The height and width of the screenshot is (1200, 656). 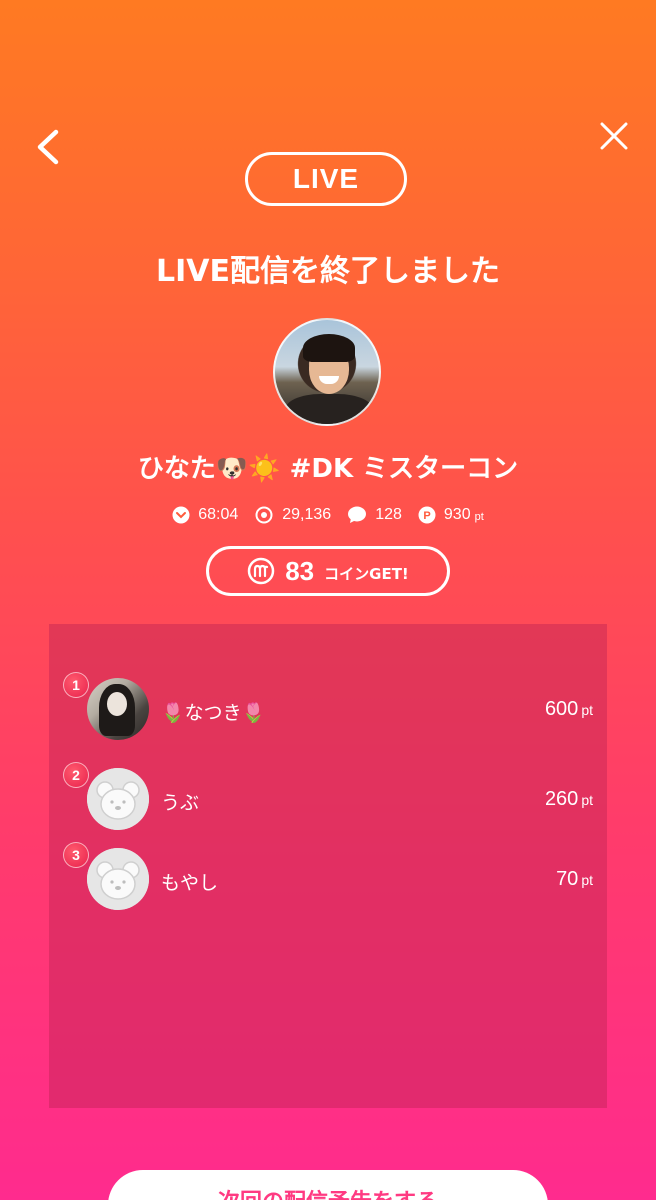 What do you see at coordinates (327, 372) in the screenshot?
I see `streamer-avatar` at bounding box center [327, 372].